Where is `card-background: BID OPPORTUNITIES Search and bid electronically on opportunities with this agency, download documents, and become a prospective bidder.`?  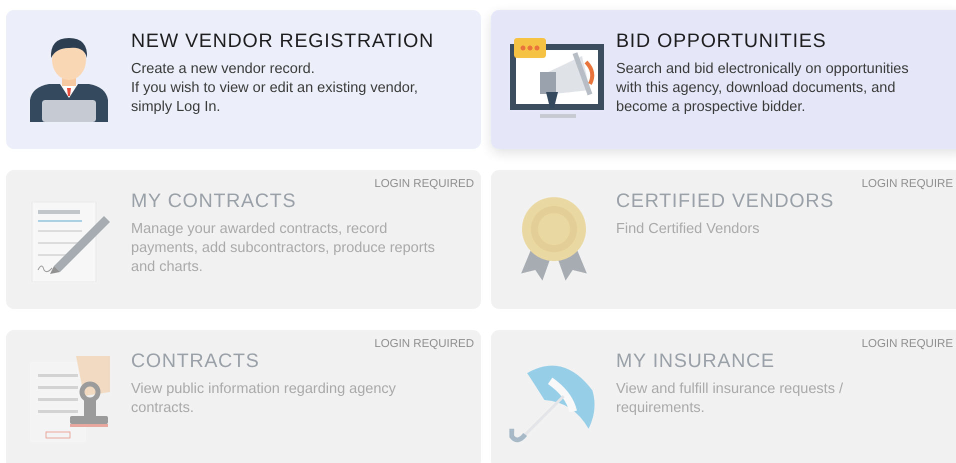
card-background: BID OPPORTUNITIES Search and bid electronically on opportunities with this agency, download documents, and become a prospective bidder. is located at coordinates (723, 79).